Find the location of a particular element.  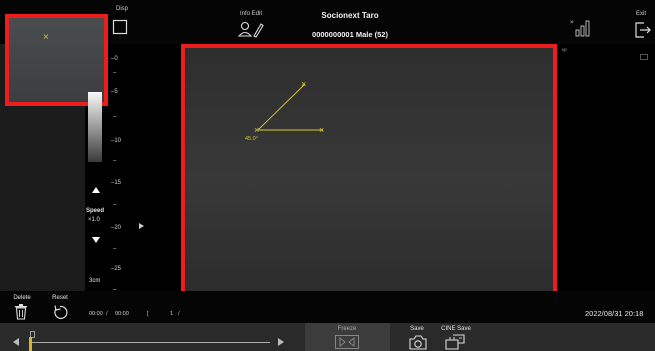

speed-value: ×1.0 is located at coordinates (94, 220).